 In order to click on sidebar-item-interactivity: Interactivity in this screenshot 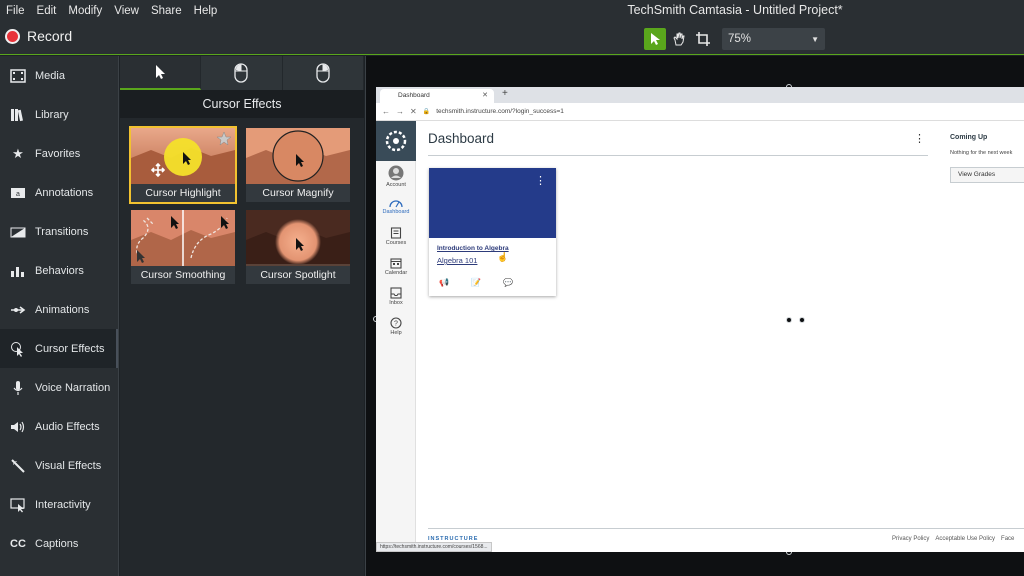, I will do `click(59, 504)`.